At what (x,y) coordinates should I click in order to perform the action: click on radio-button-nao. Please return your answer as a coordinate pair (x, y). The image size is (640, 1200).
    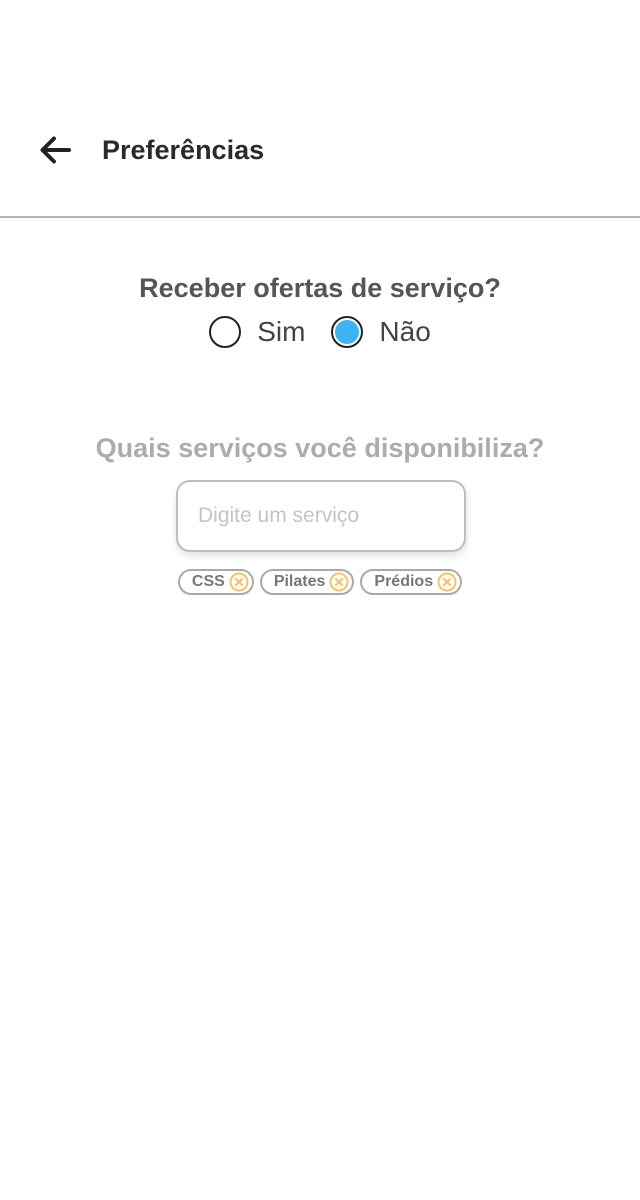
    Looking at the image, I should click on (347, 332).